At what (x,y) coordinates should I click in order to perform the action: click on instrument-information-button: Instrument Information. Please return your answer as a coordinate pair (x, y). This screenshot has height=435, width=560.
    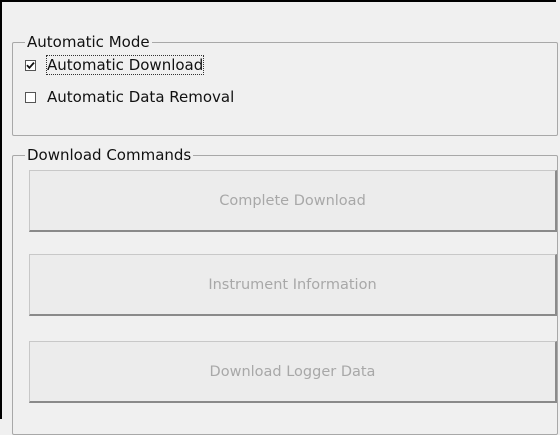
    Looking at the image, I should click on (293, 285).